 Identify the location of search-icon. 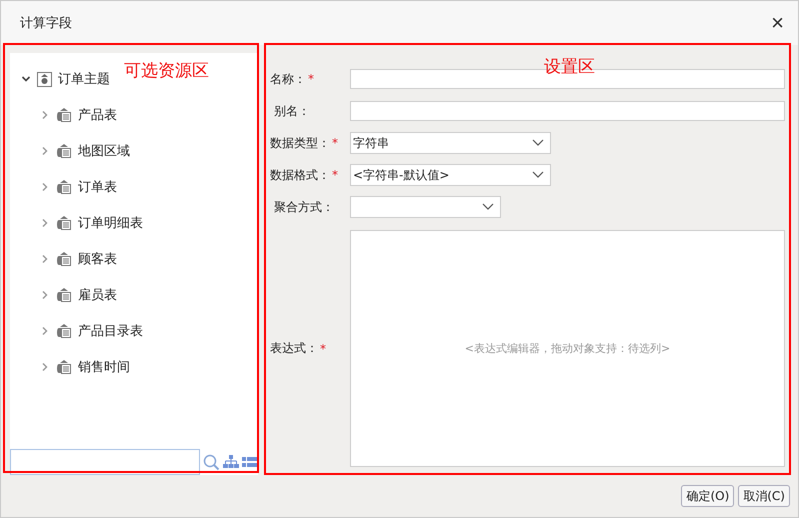
(211, 462).